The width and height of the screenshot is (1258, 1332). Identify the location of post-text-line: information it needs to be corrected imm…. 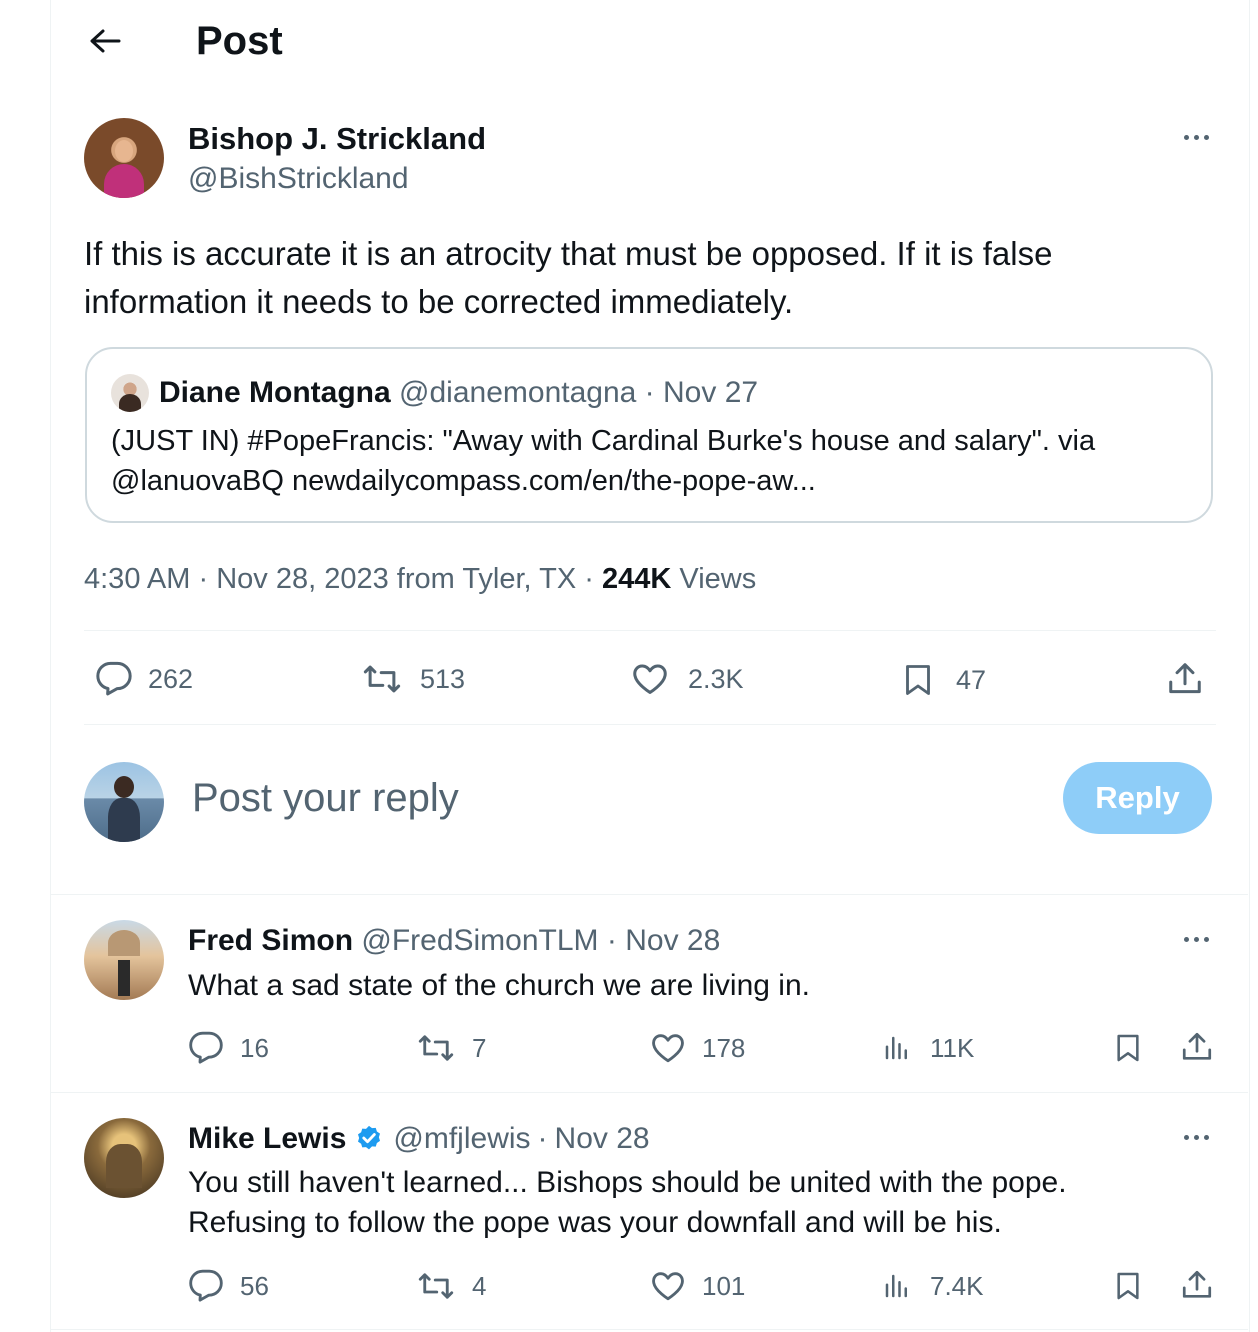
(439, 301).